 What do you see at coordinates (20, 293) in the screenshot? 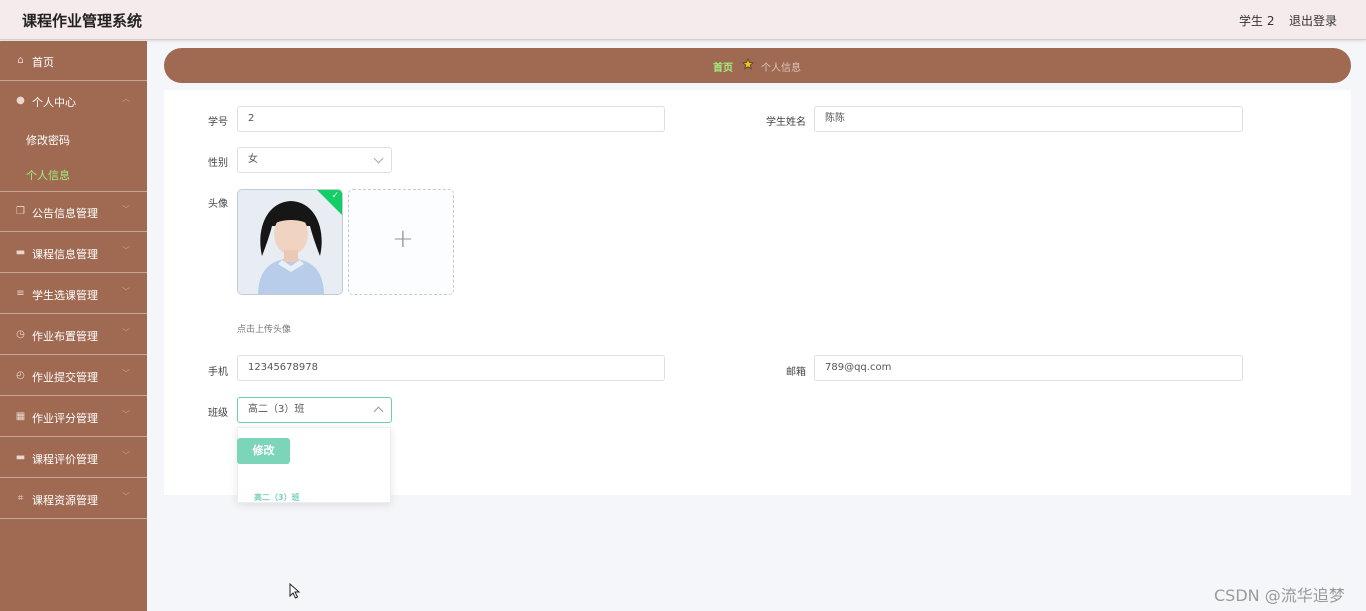
I see `list-icon: ≡` at bounding box center [20, 293].